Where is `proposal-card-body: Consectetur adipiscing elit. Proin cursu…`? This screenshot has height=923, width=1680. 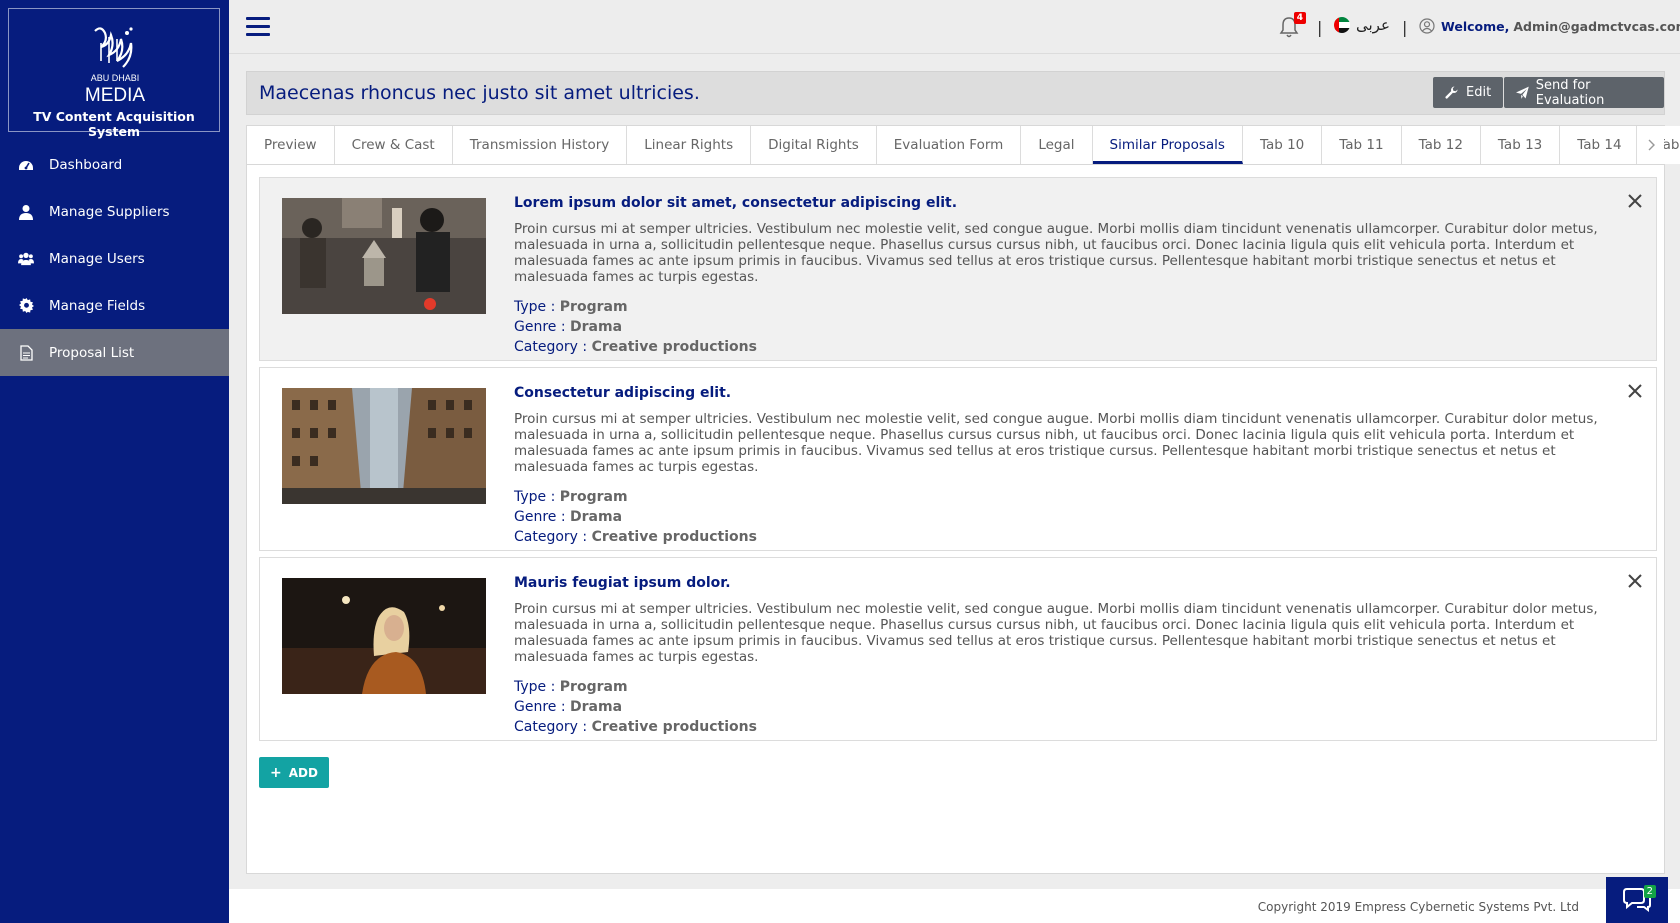 proposal-card-body: Consectetur adipiscing elit. Proin cursu… is located at coordinates (1059, 466).